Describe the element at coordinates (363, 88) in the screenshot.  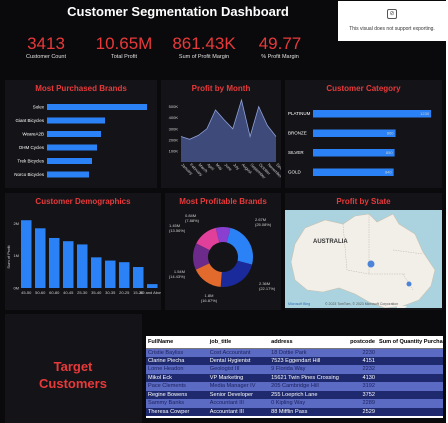
I see `panel-title: Customer Category` at that location.